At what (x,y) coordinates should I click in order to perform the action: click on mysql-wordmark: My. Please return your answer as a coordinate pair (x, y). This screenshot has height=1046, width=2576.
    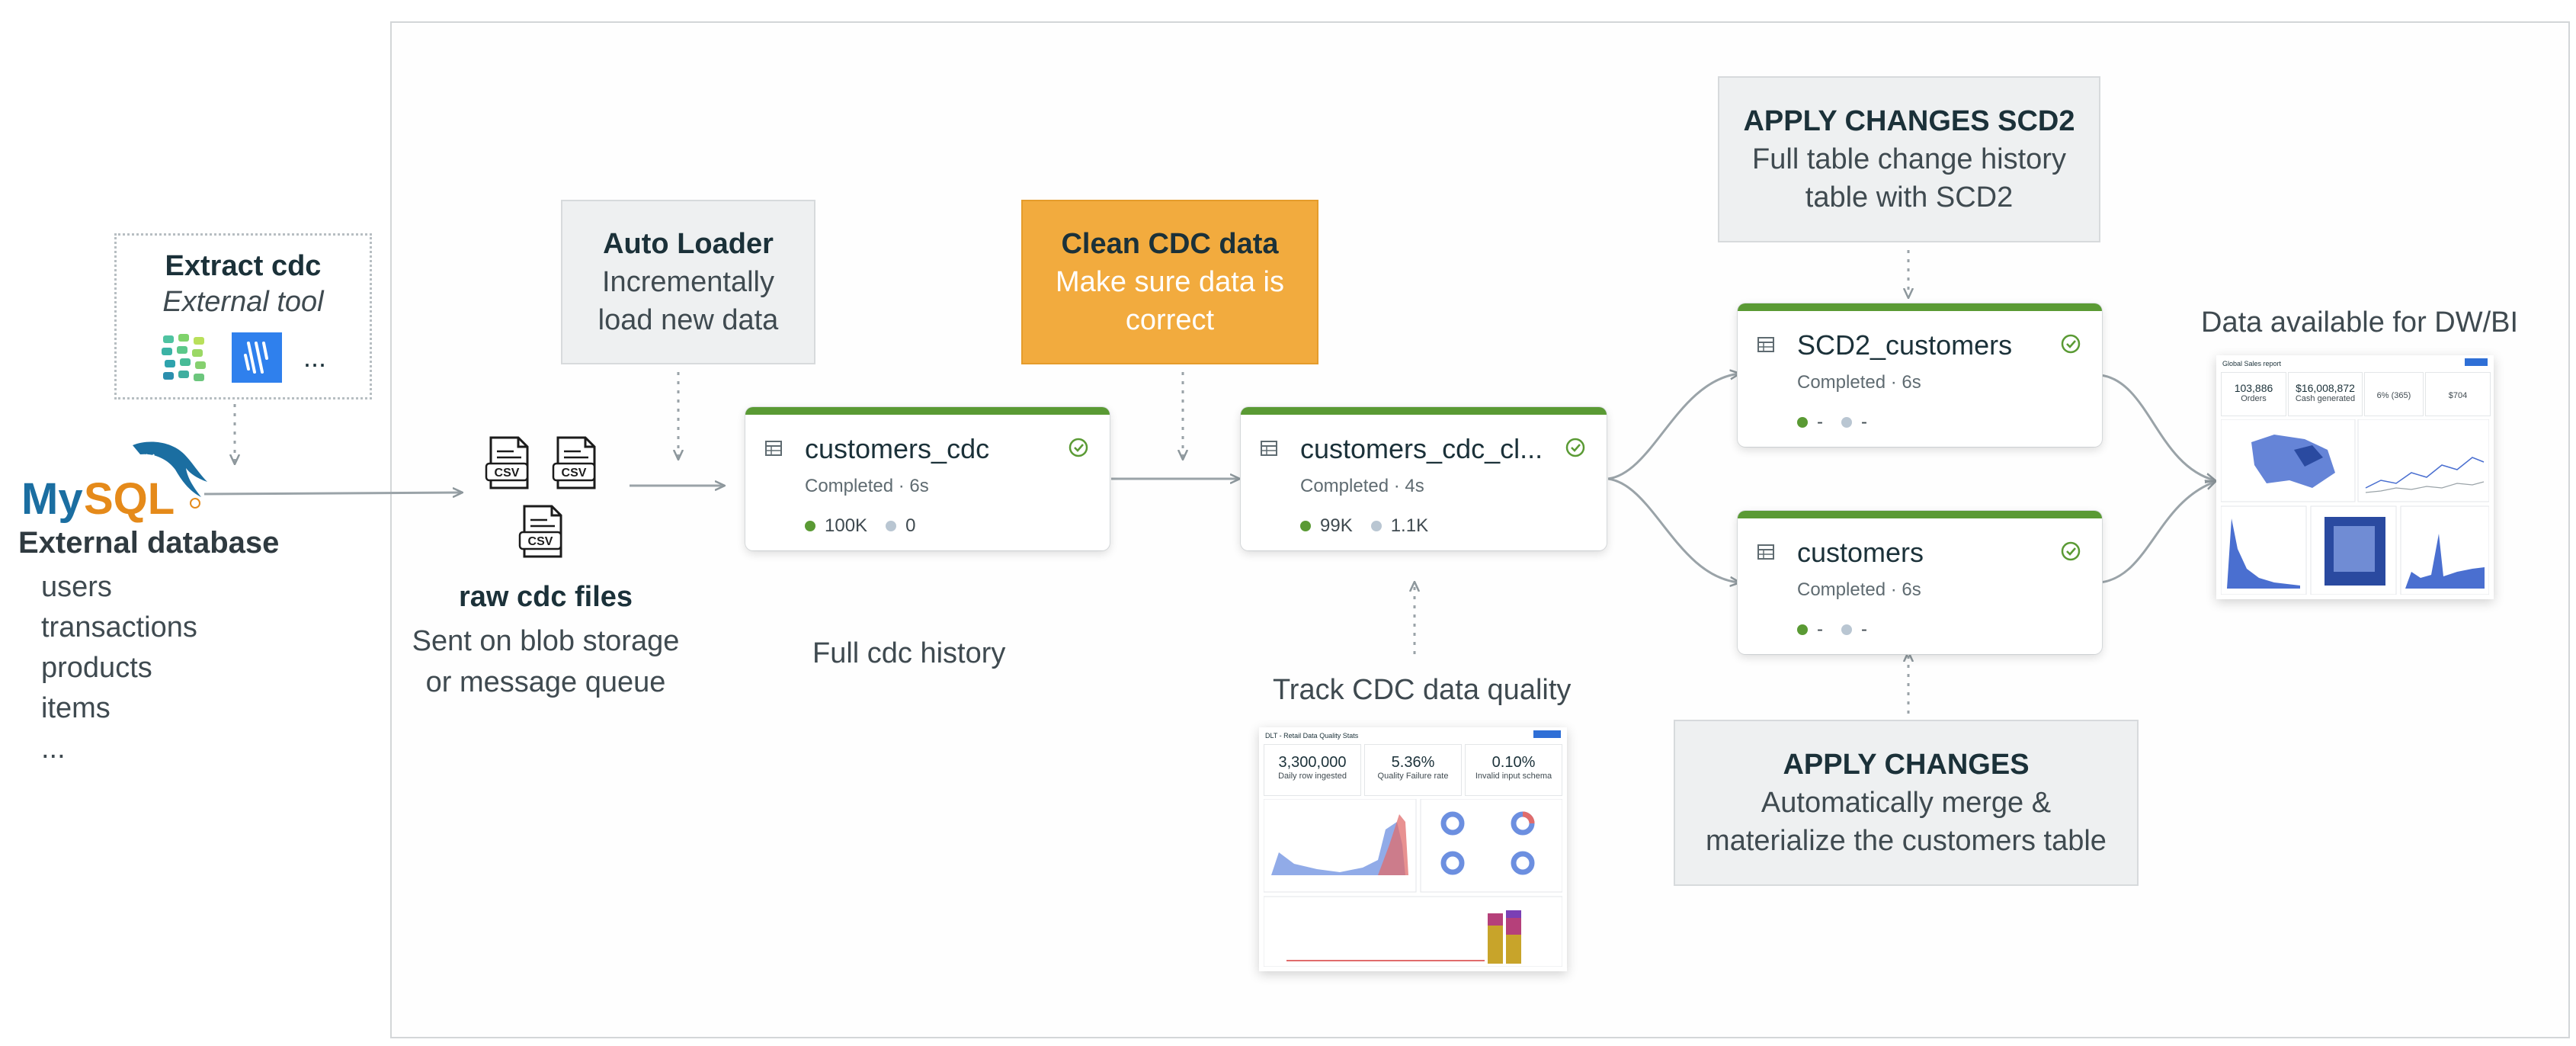
    Looking at the image, I should click on (52, 498).